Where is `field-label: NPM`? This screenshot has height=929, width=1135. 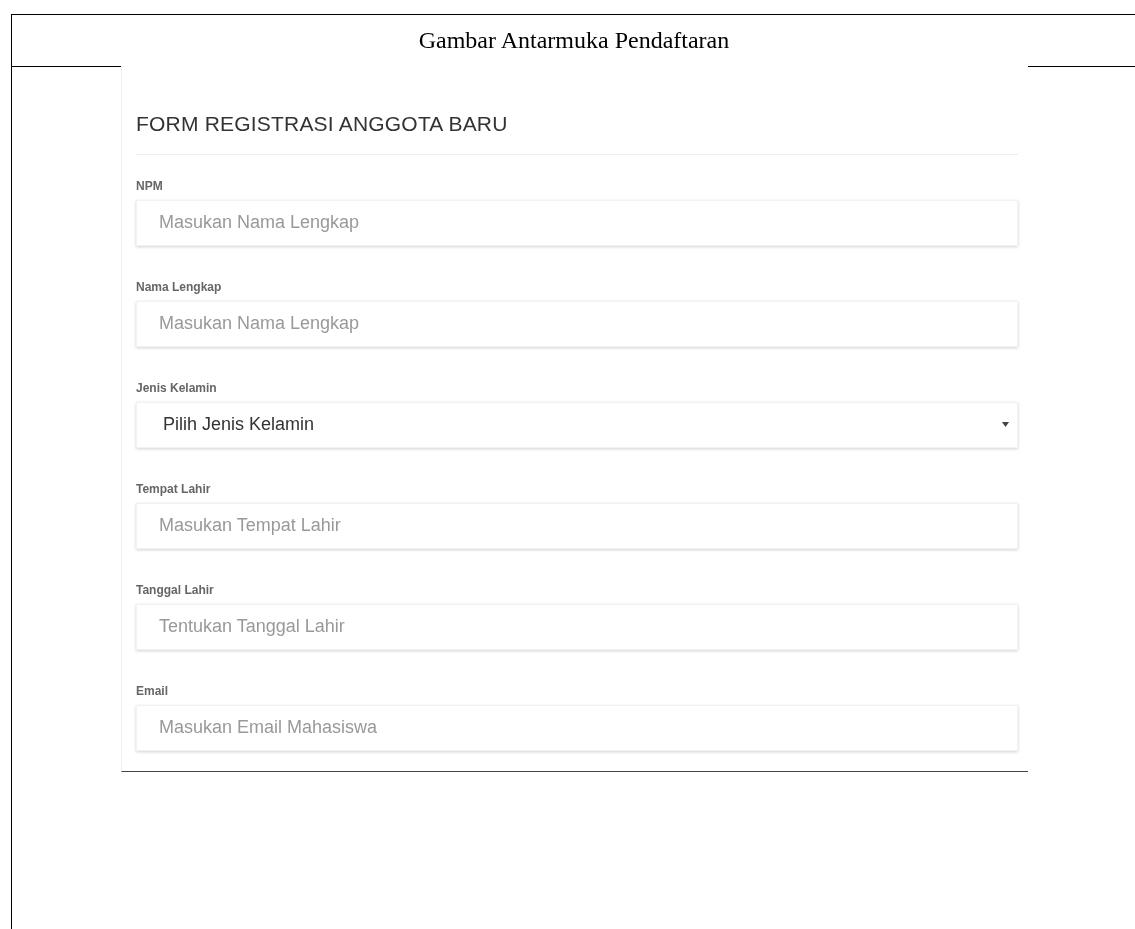
field-label: NPM is located at coordinates (150, 185).